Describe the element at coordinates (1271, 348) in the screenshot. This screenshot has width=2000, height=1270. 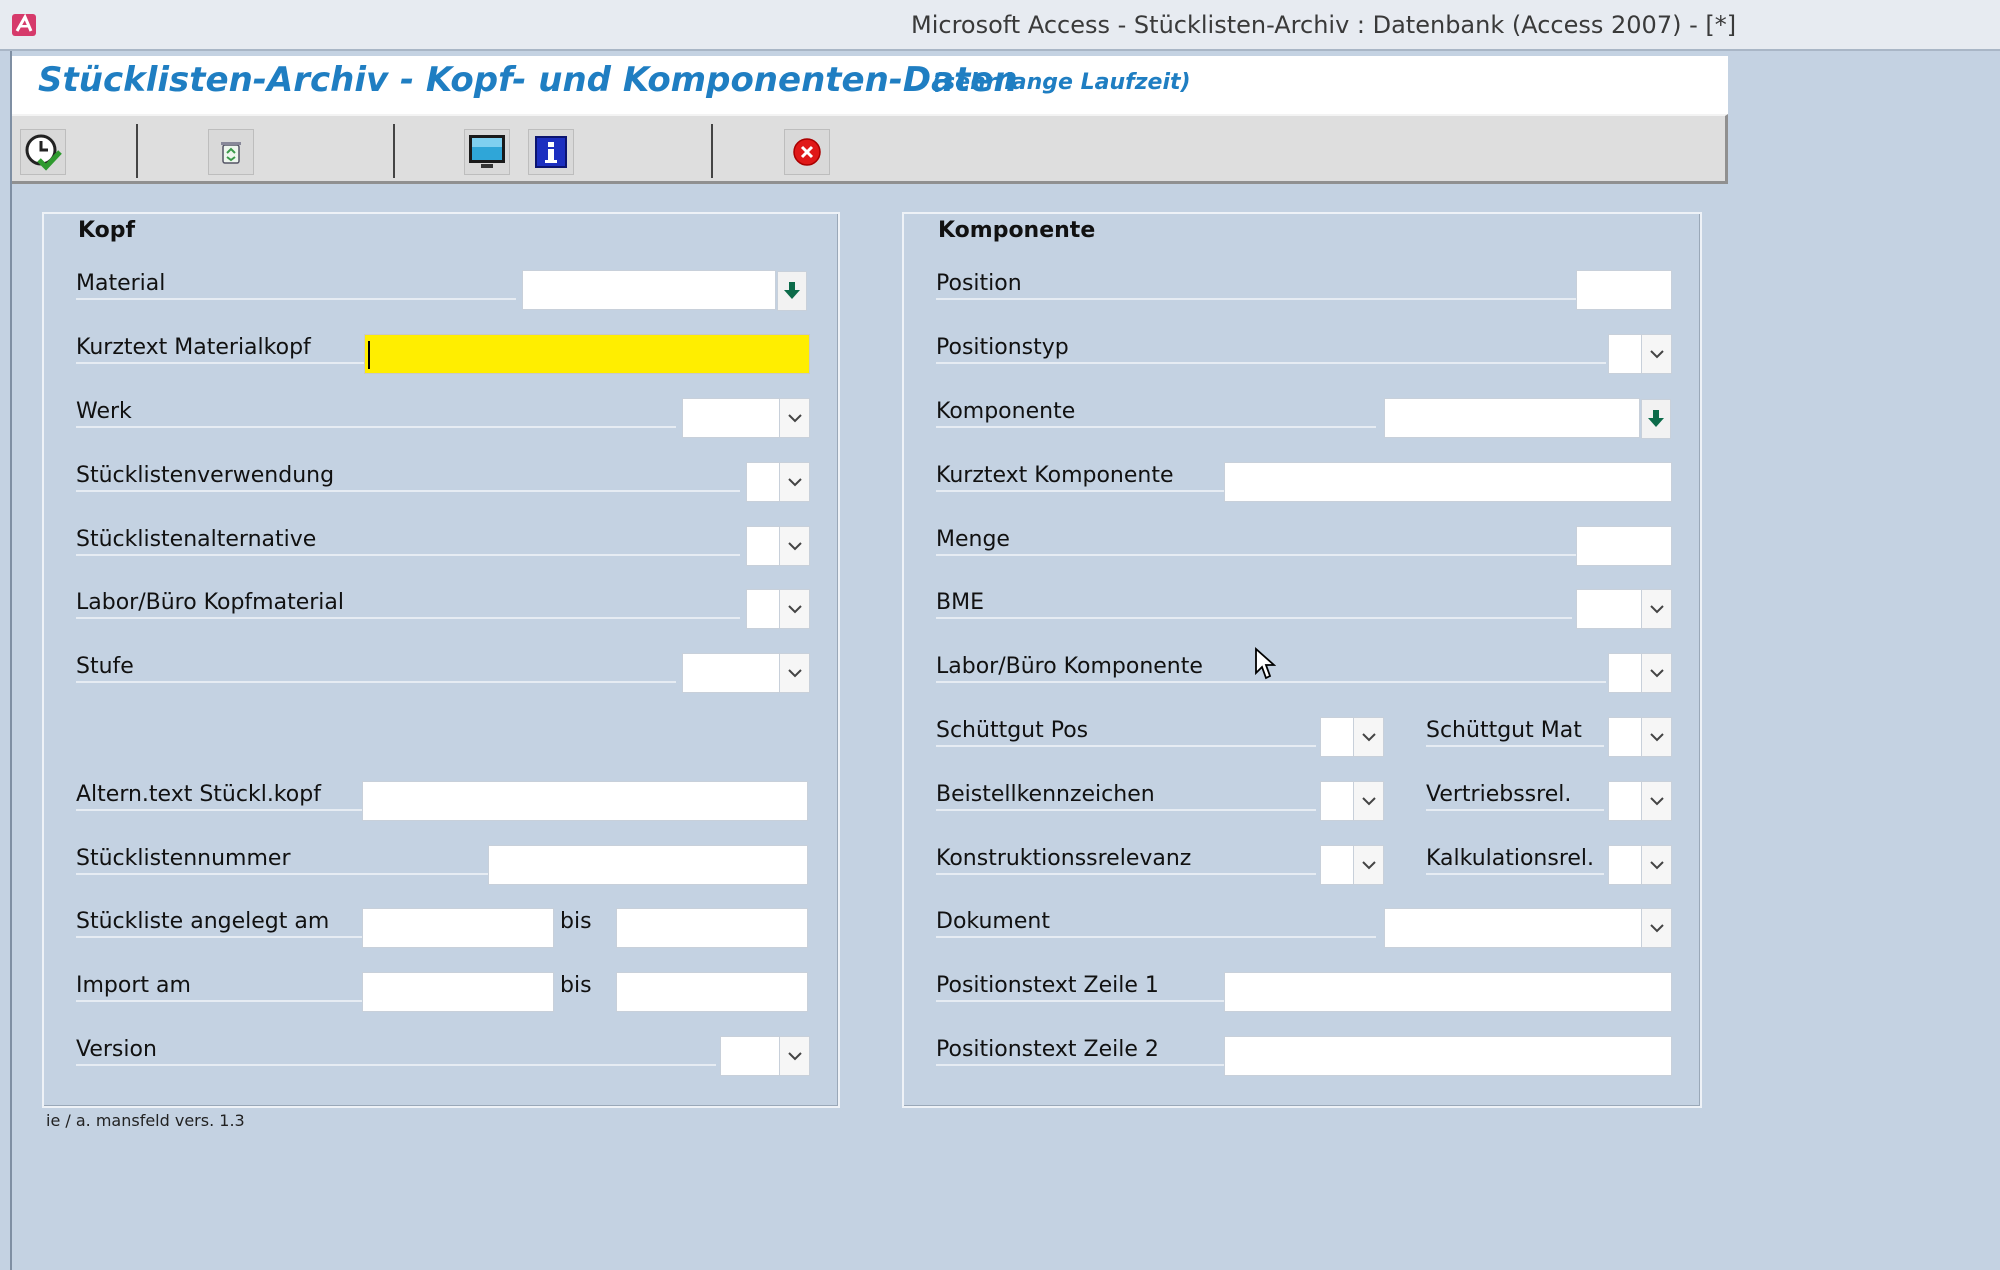
I see `positionstyp-label: Positionstyp` at that location.